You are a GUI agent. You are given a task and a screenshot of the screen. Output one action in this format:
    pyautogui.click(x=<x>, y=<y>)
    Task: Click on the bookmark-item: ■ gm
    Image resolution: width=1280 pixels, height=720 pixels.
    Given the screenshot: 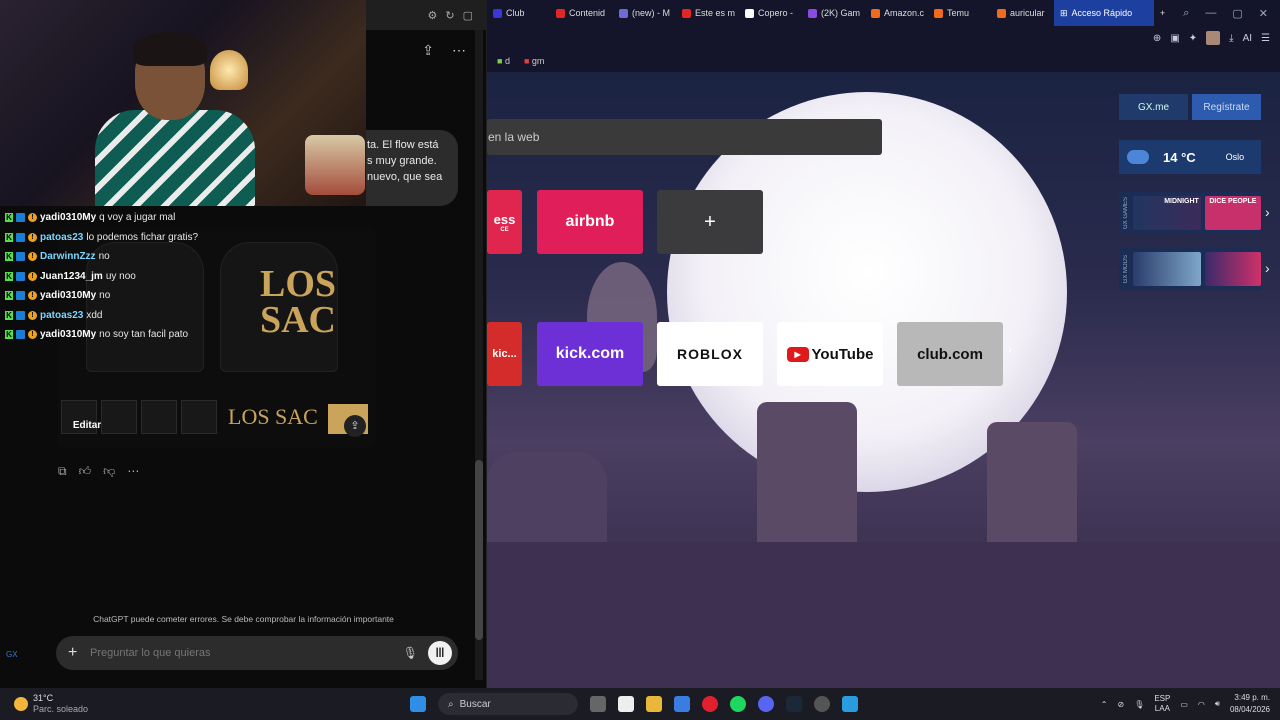 What is the action you would take?
    pyautogui.click(x=534, y=61)
    